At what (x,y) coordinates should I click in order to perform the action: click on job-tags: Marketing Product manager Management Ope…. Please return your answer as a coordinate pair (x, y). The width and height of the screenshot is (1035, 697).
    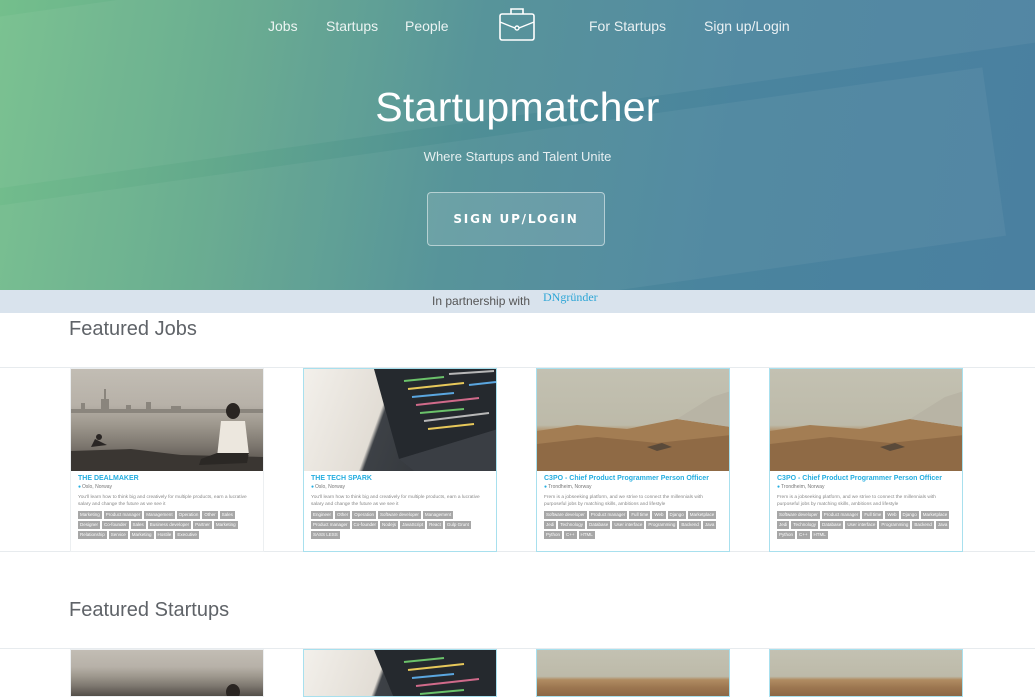
    Looking at the image, I should click on (167, 524).